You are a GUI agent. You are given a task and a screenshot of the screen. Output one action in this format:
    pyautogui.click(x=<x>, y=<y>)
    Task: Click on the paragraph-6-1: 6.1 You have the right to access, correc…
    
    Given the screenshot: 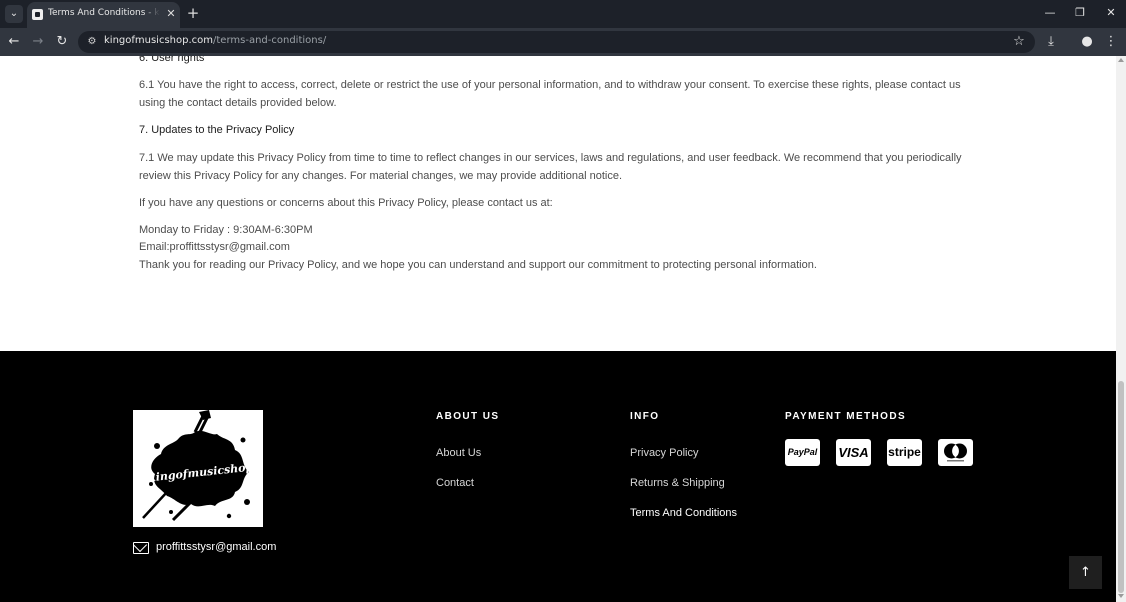 What is the action you would take?
    pyautogui.click(x=550, y=94)
    